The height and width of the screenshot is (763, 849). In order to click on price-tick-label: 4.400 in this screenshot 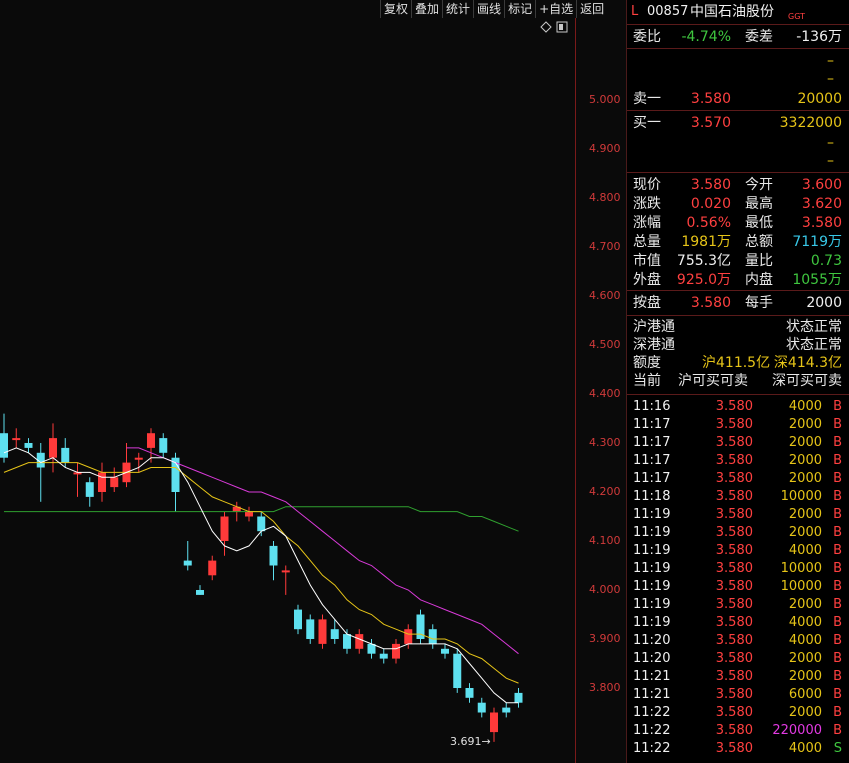, I will do `click(605, 393)`.